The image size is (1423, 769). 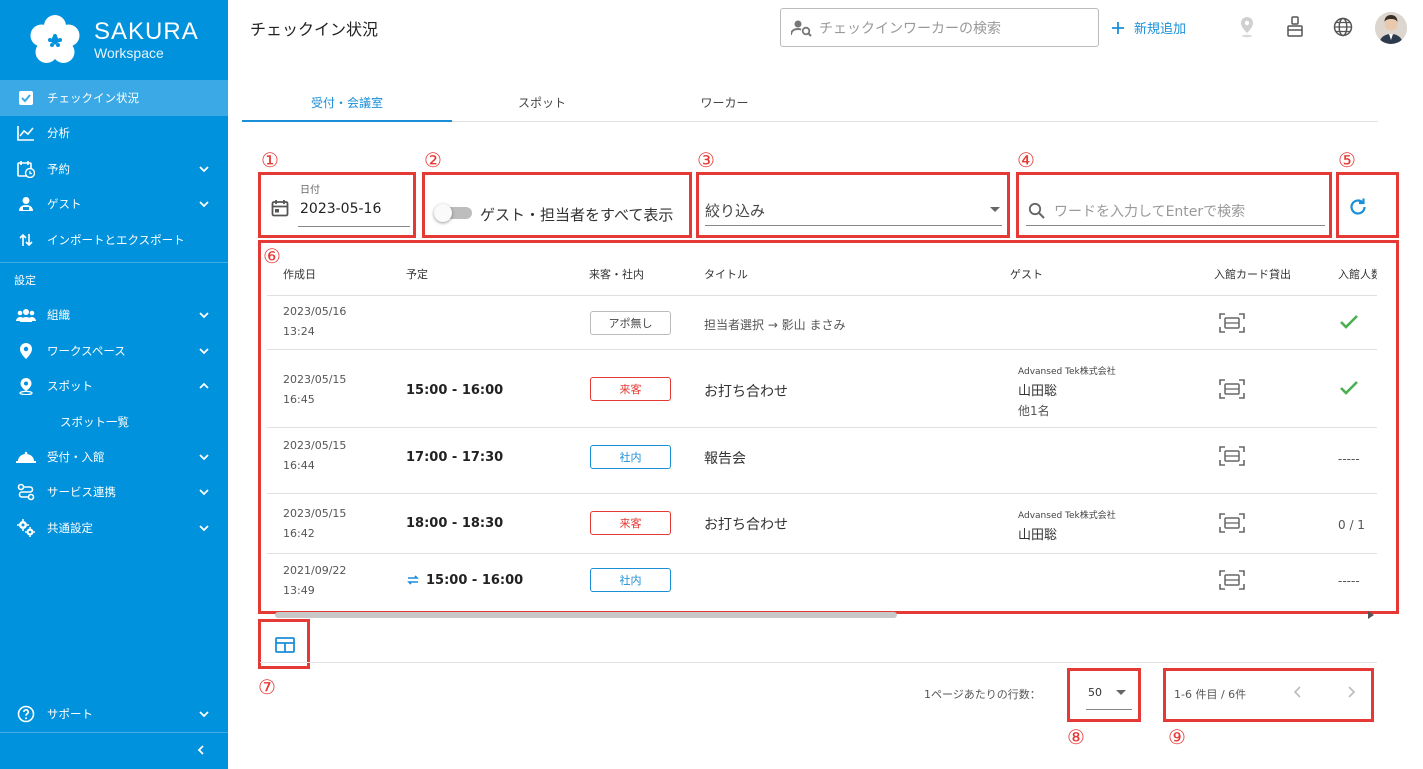 I want to click on search-icon, so click(x=1036, y=210).